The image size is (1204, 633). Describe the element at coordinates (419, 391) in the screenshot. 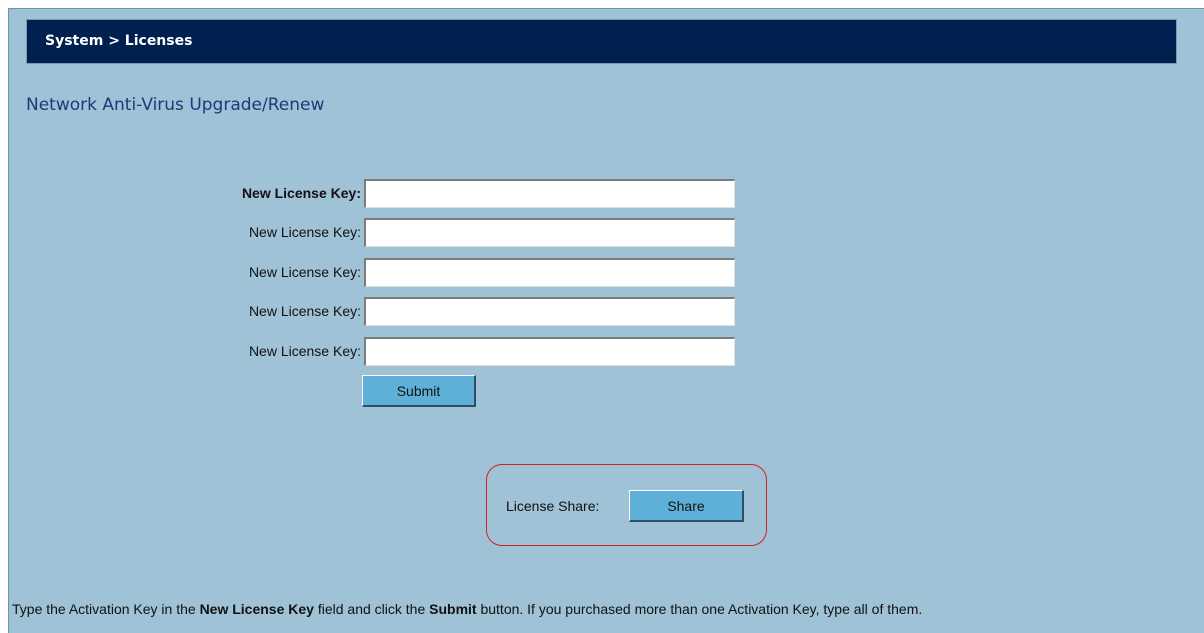

I see `submit-button: Submit` at that location.